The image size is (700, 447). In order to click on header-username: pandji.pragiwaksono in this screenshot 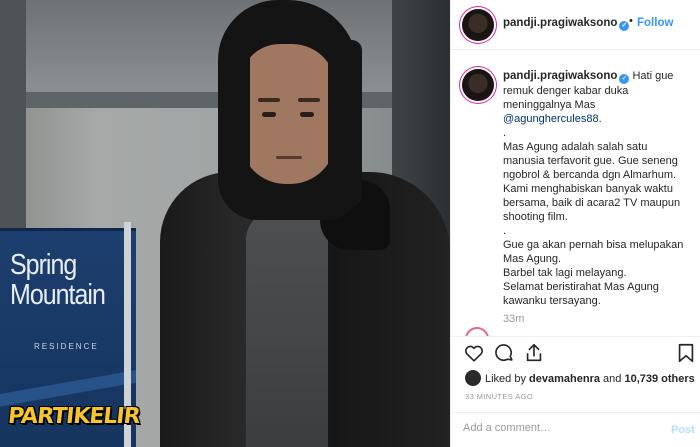, I will do `click(560, 23)`.